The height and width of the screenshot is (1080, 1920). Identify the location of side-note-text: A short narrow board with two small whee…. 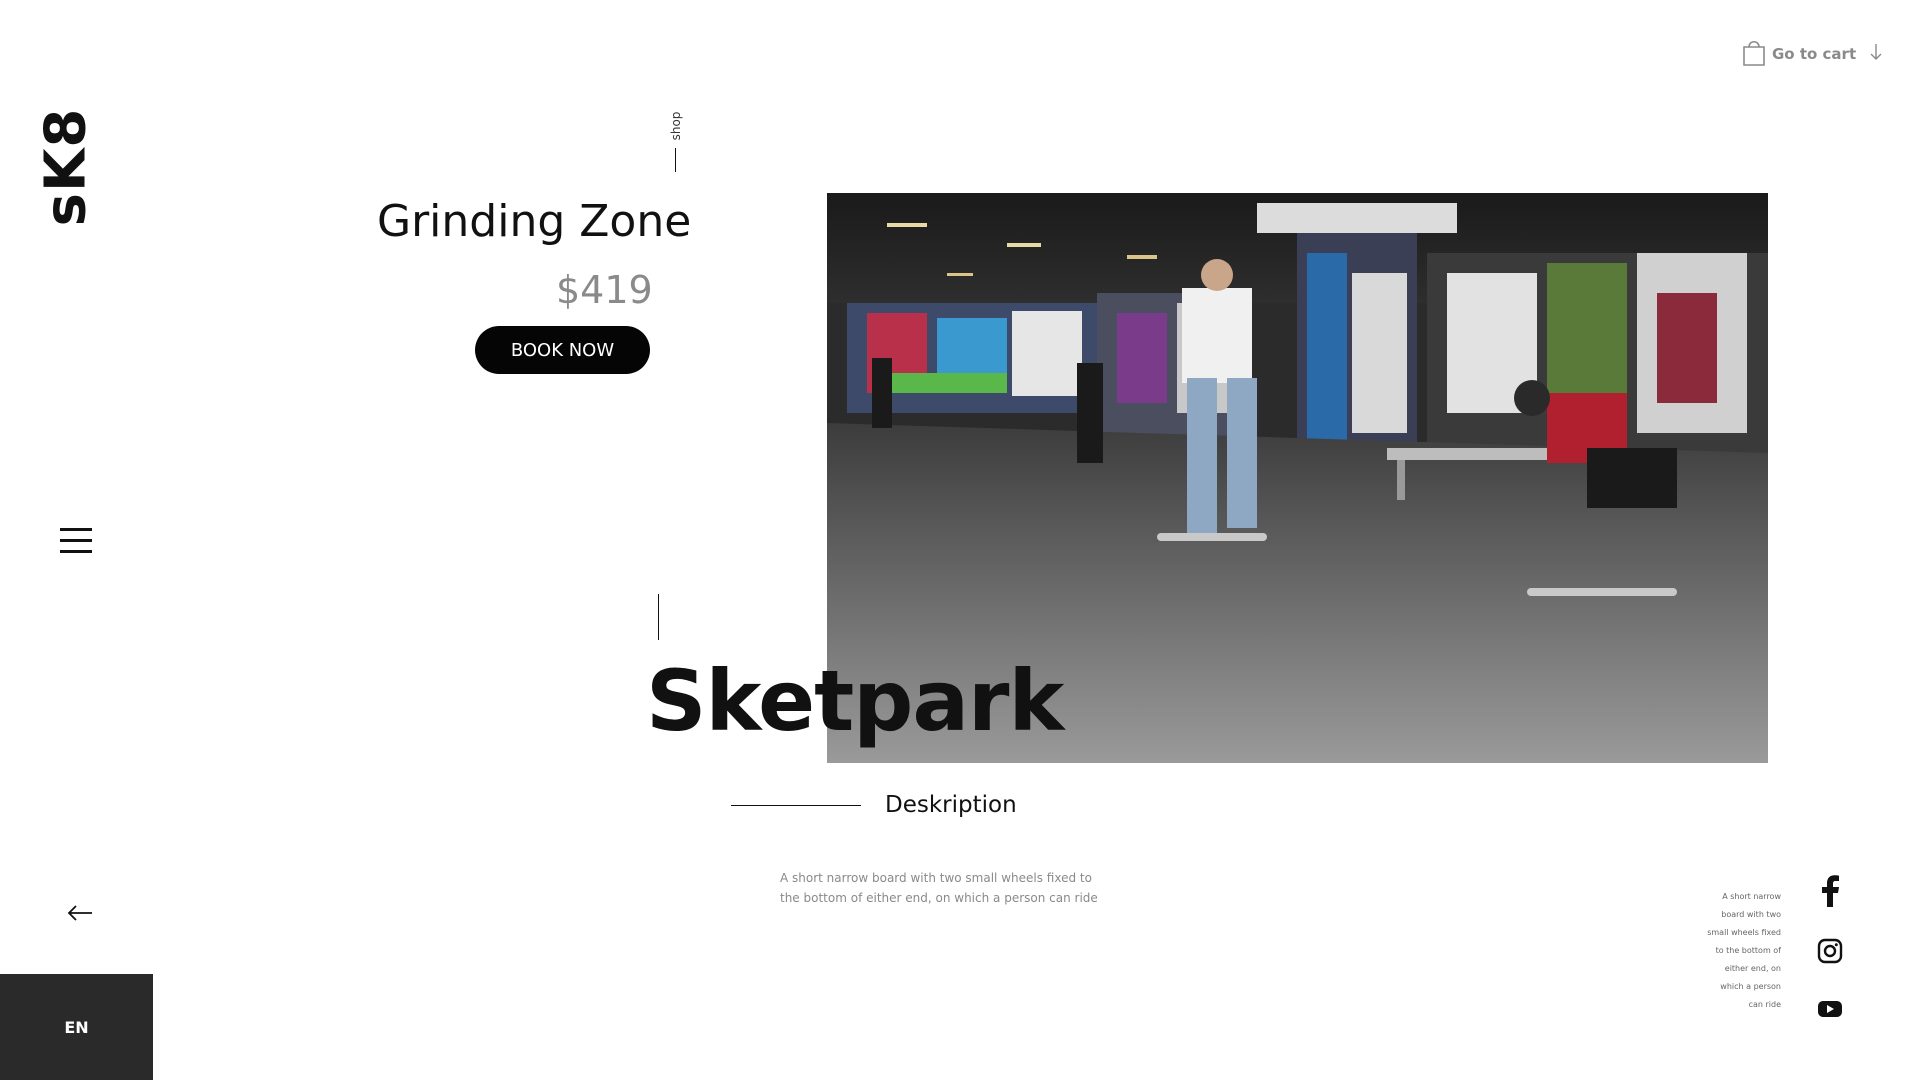
(1744, 950).